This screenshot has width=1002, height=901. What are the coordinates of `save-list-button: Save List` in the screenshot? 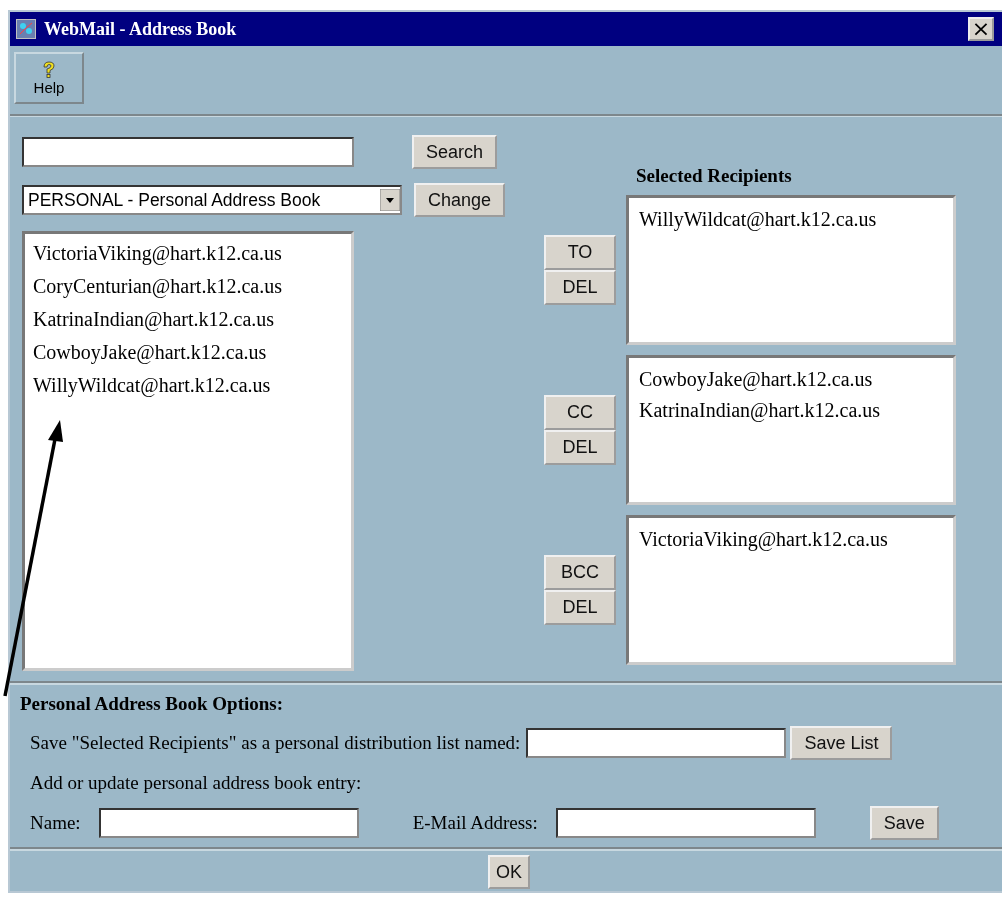 It's located at (841, 743).